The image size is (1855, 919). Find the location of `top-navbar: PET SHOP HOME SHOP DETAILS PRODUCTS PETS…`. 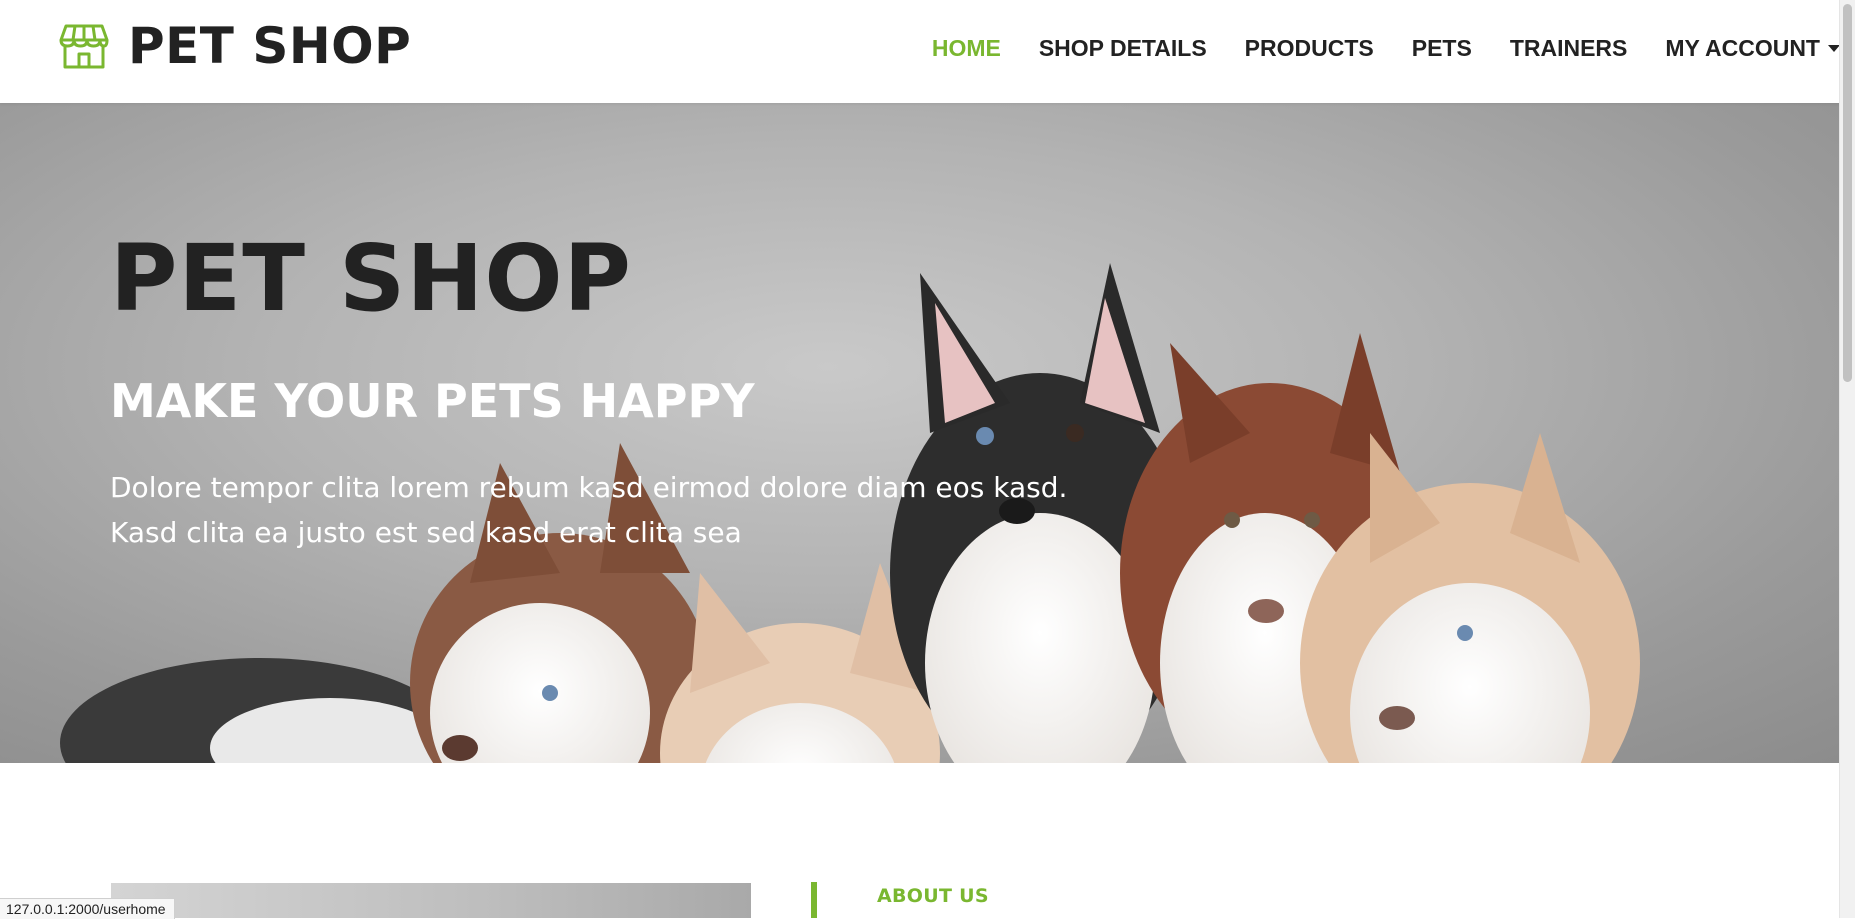

top-navbar: PET SHOP HOME SHOP DETAILS PRODUCTS PETS… is located at coordinates (920, 51).